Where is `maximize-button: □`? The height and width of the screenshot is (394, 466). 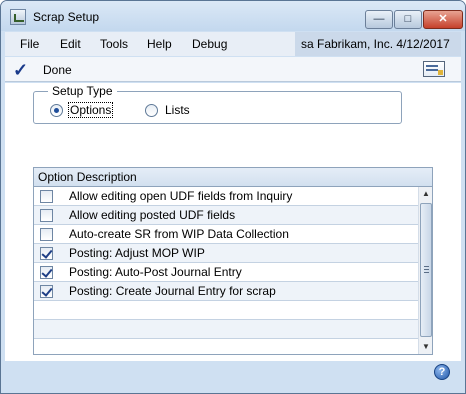
maximize-button: □ is located at coordinates (408, 19).